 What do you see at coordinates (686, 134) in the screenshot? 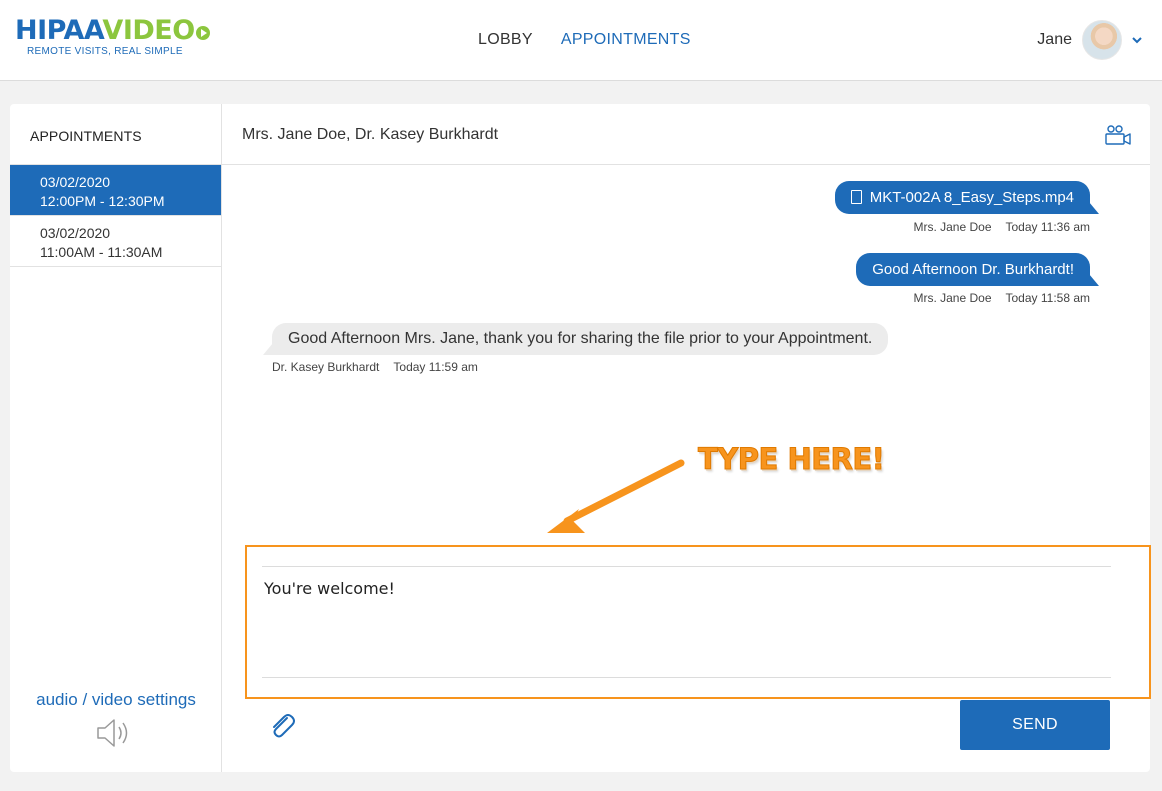
I see `conversation-header: Mrs. Jane Doe, Dr. Kasey Burkhardt` at bounding box center [686, 134].